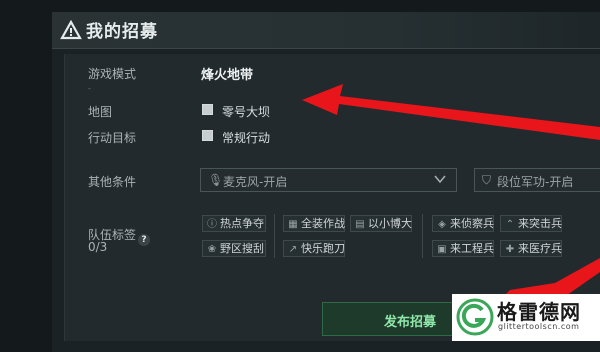 This screenshot has width=600, height=352. Describe the element at coordinates (451, 112) in the screenshot. I see `arrow-to-map` at that location.